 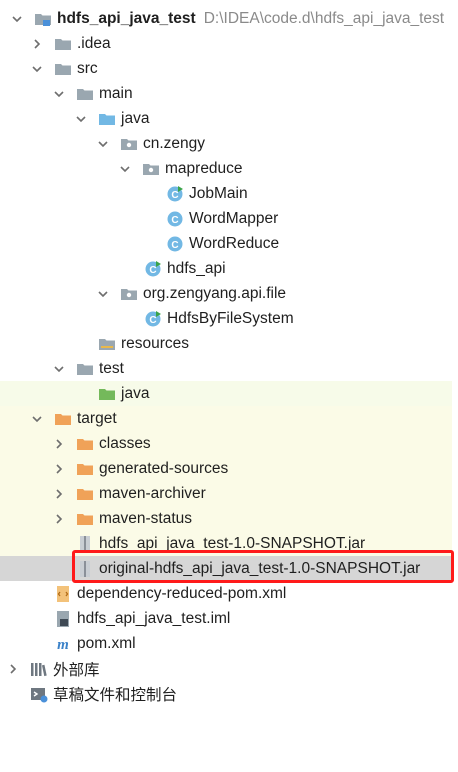 What do you see at coordinates (164, 468) in the screenshot?
I see `generated-sources-label: generated-sources` at bounding box center [164, 468].